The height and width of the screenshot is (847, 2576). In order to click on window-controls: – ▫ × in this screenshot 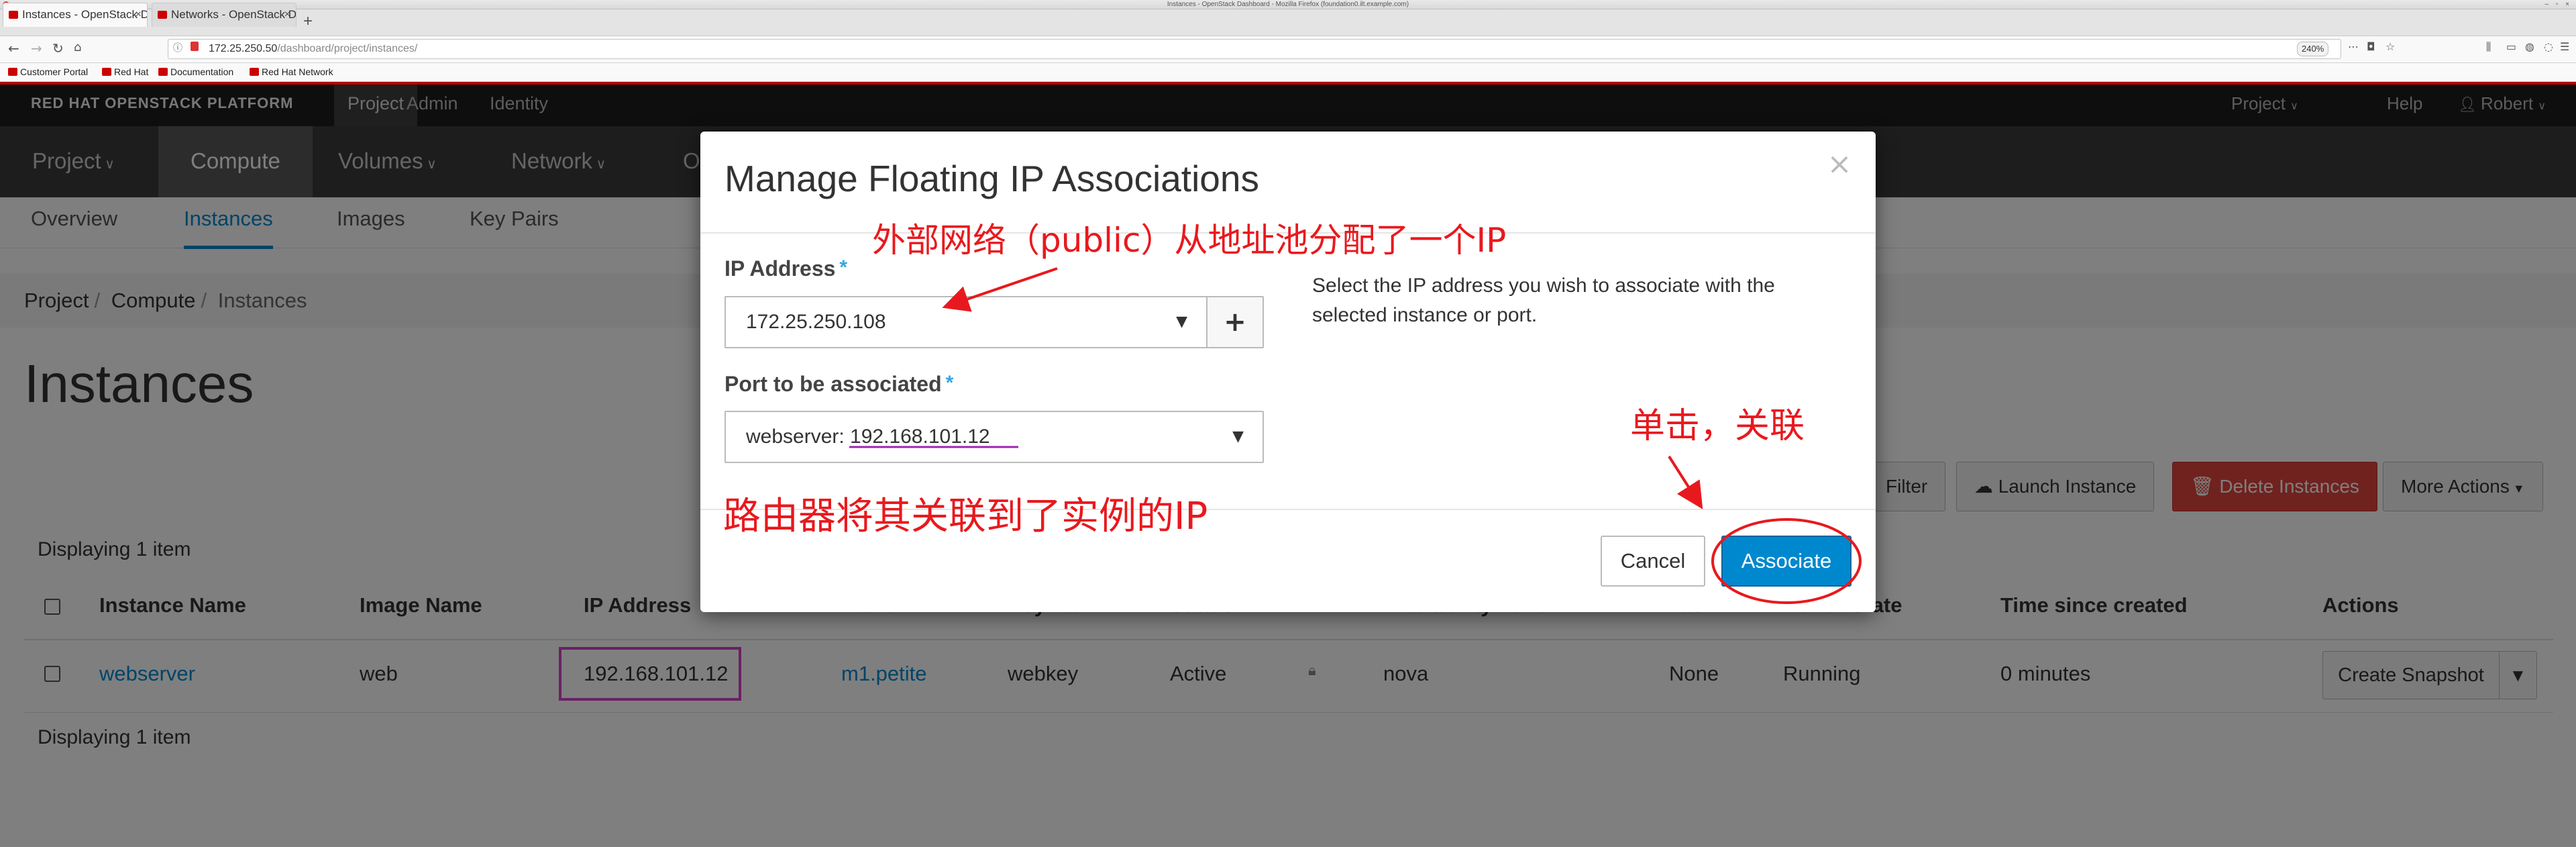, I will do `click(2558, 4)`.